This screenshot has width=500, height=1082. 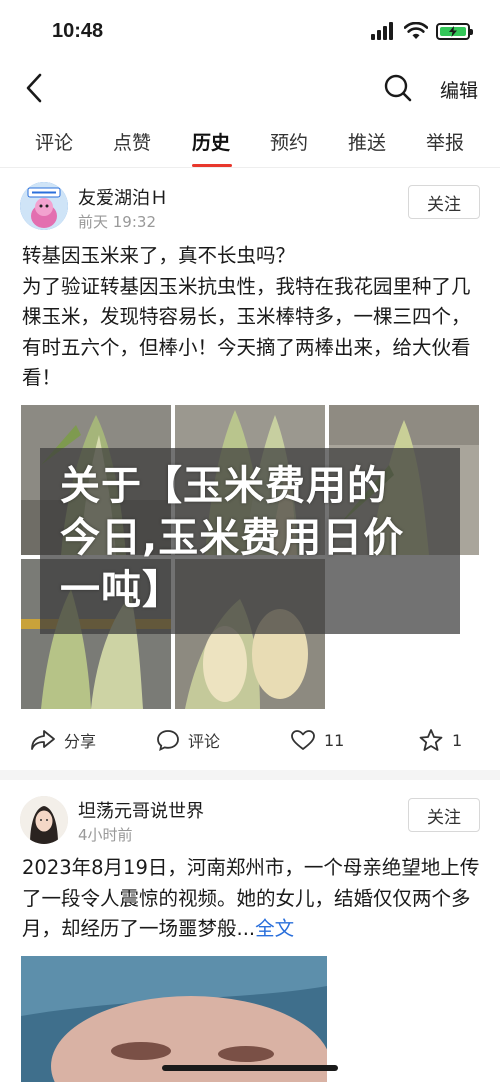 I want to click on chevron-left-icon, so click(x=34, y=88).